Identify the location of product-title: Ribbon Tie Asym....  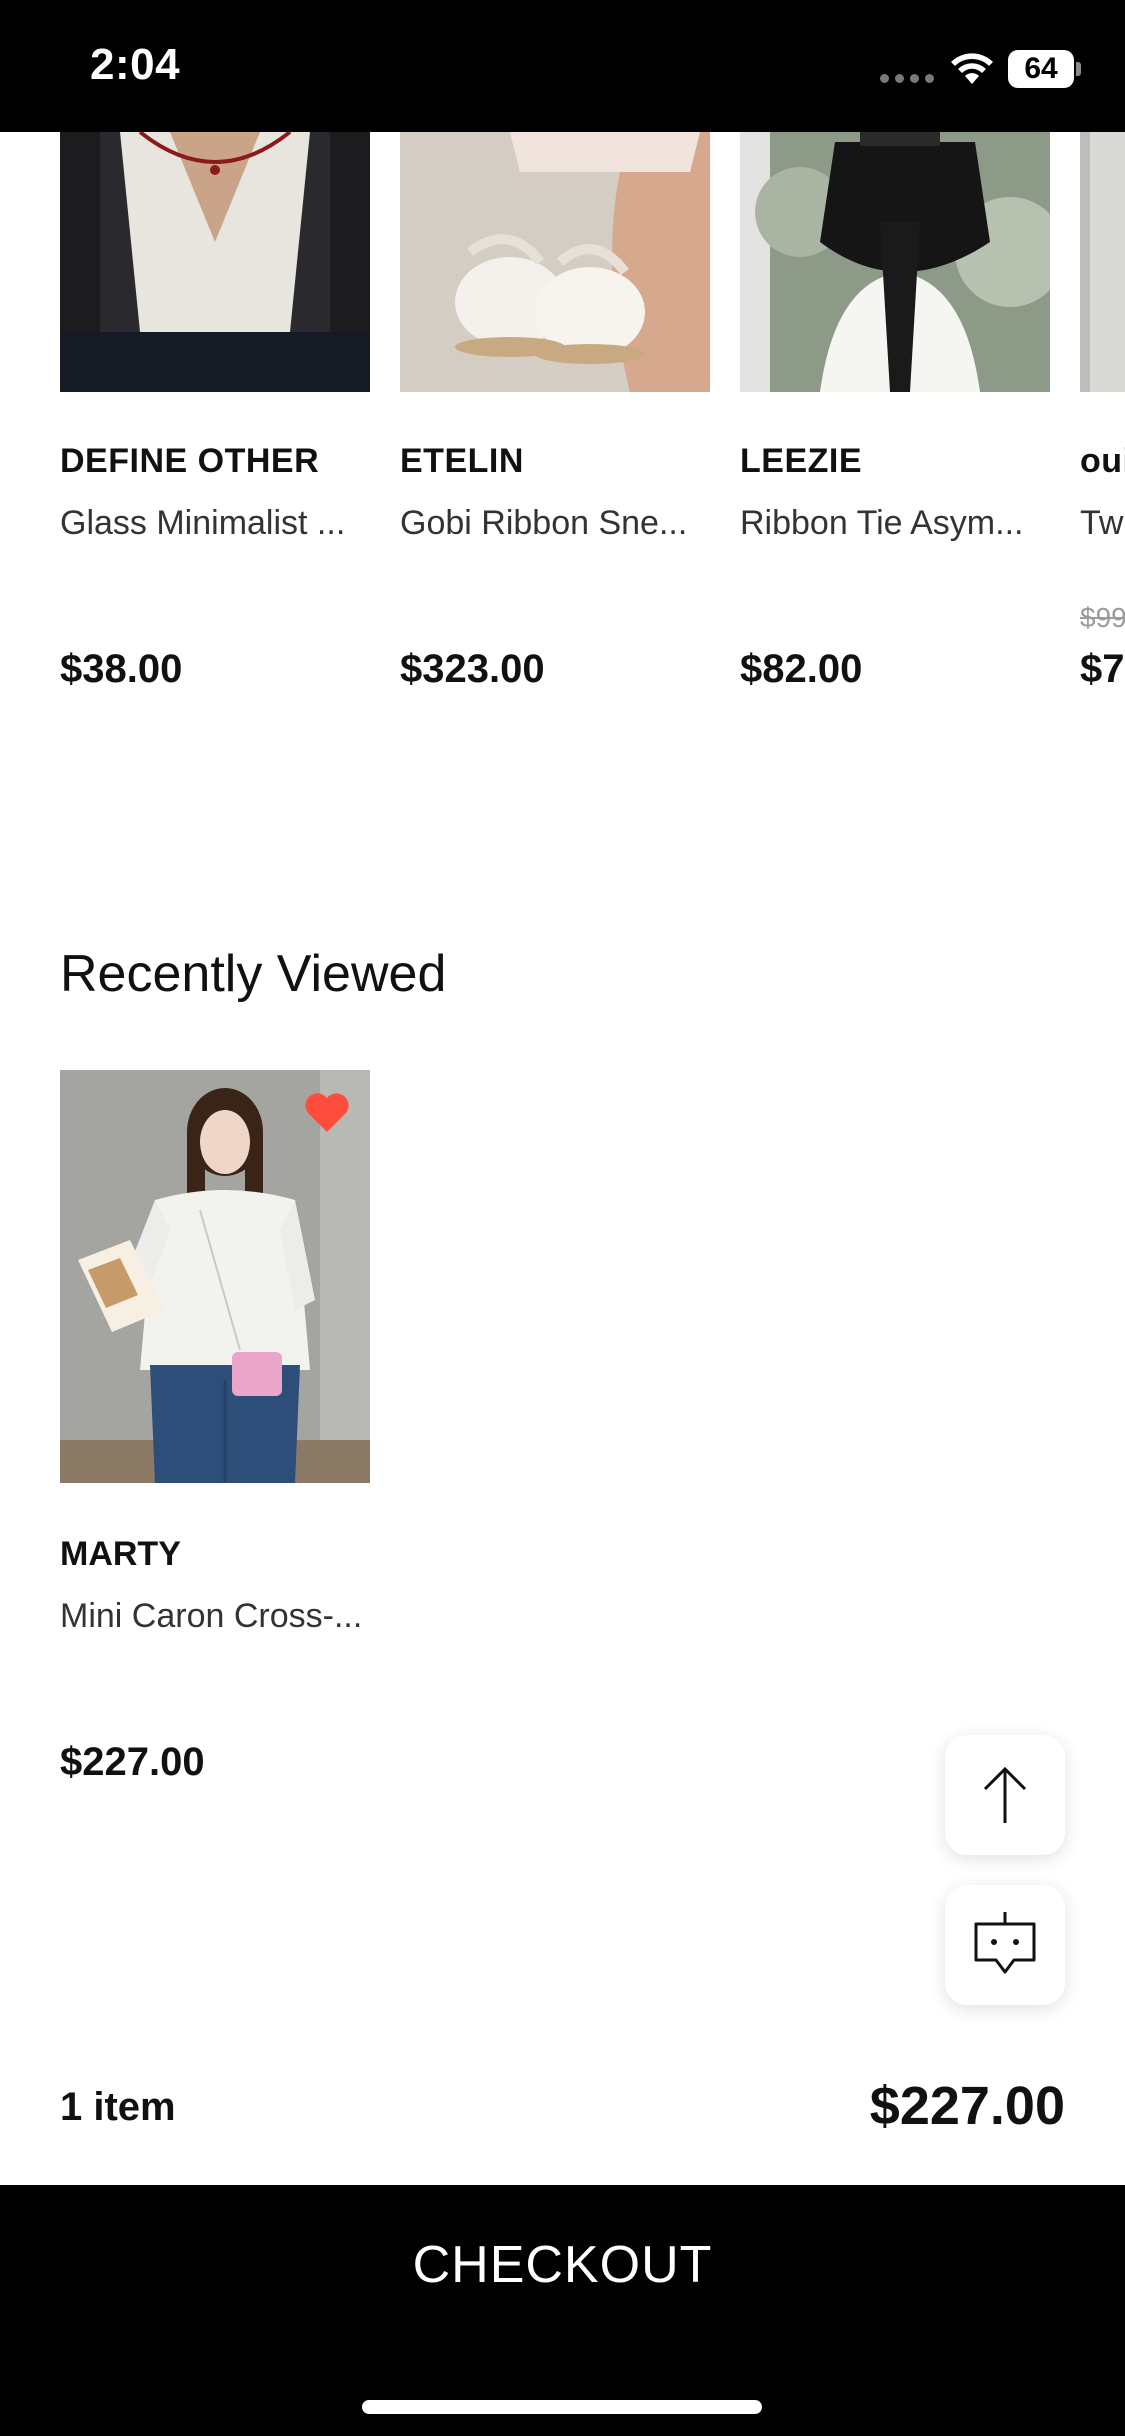
(882, 523).